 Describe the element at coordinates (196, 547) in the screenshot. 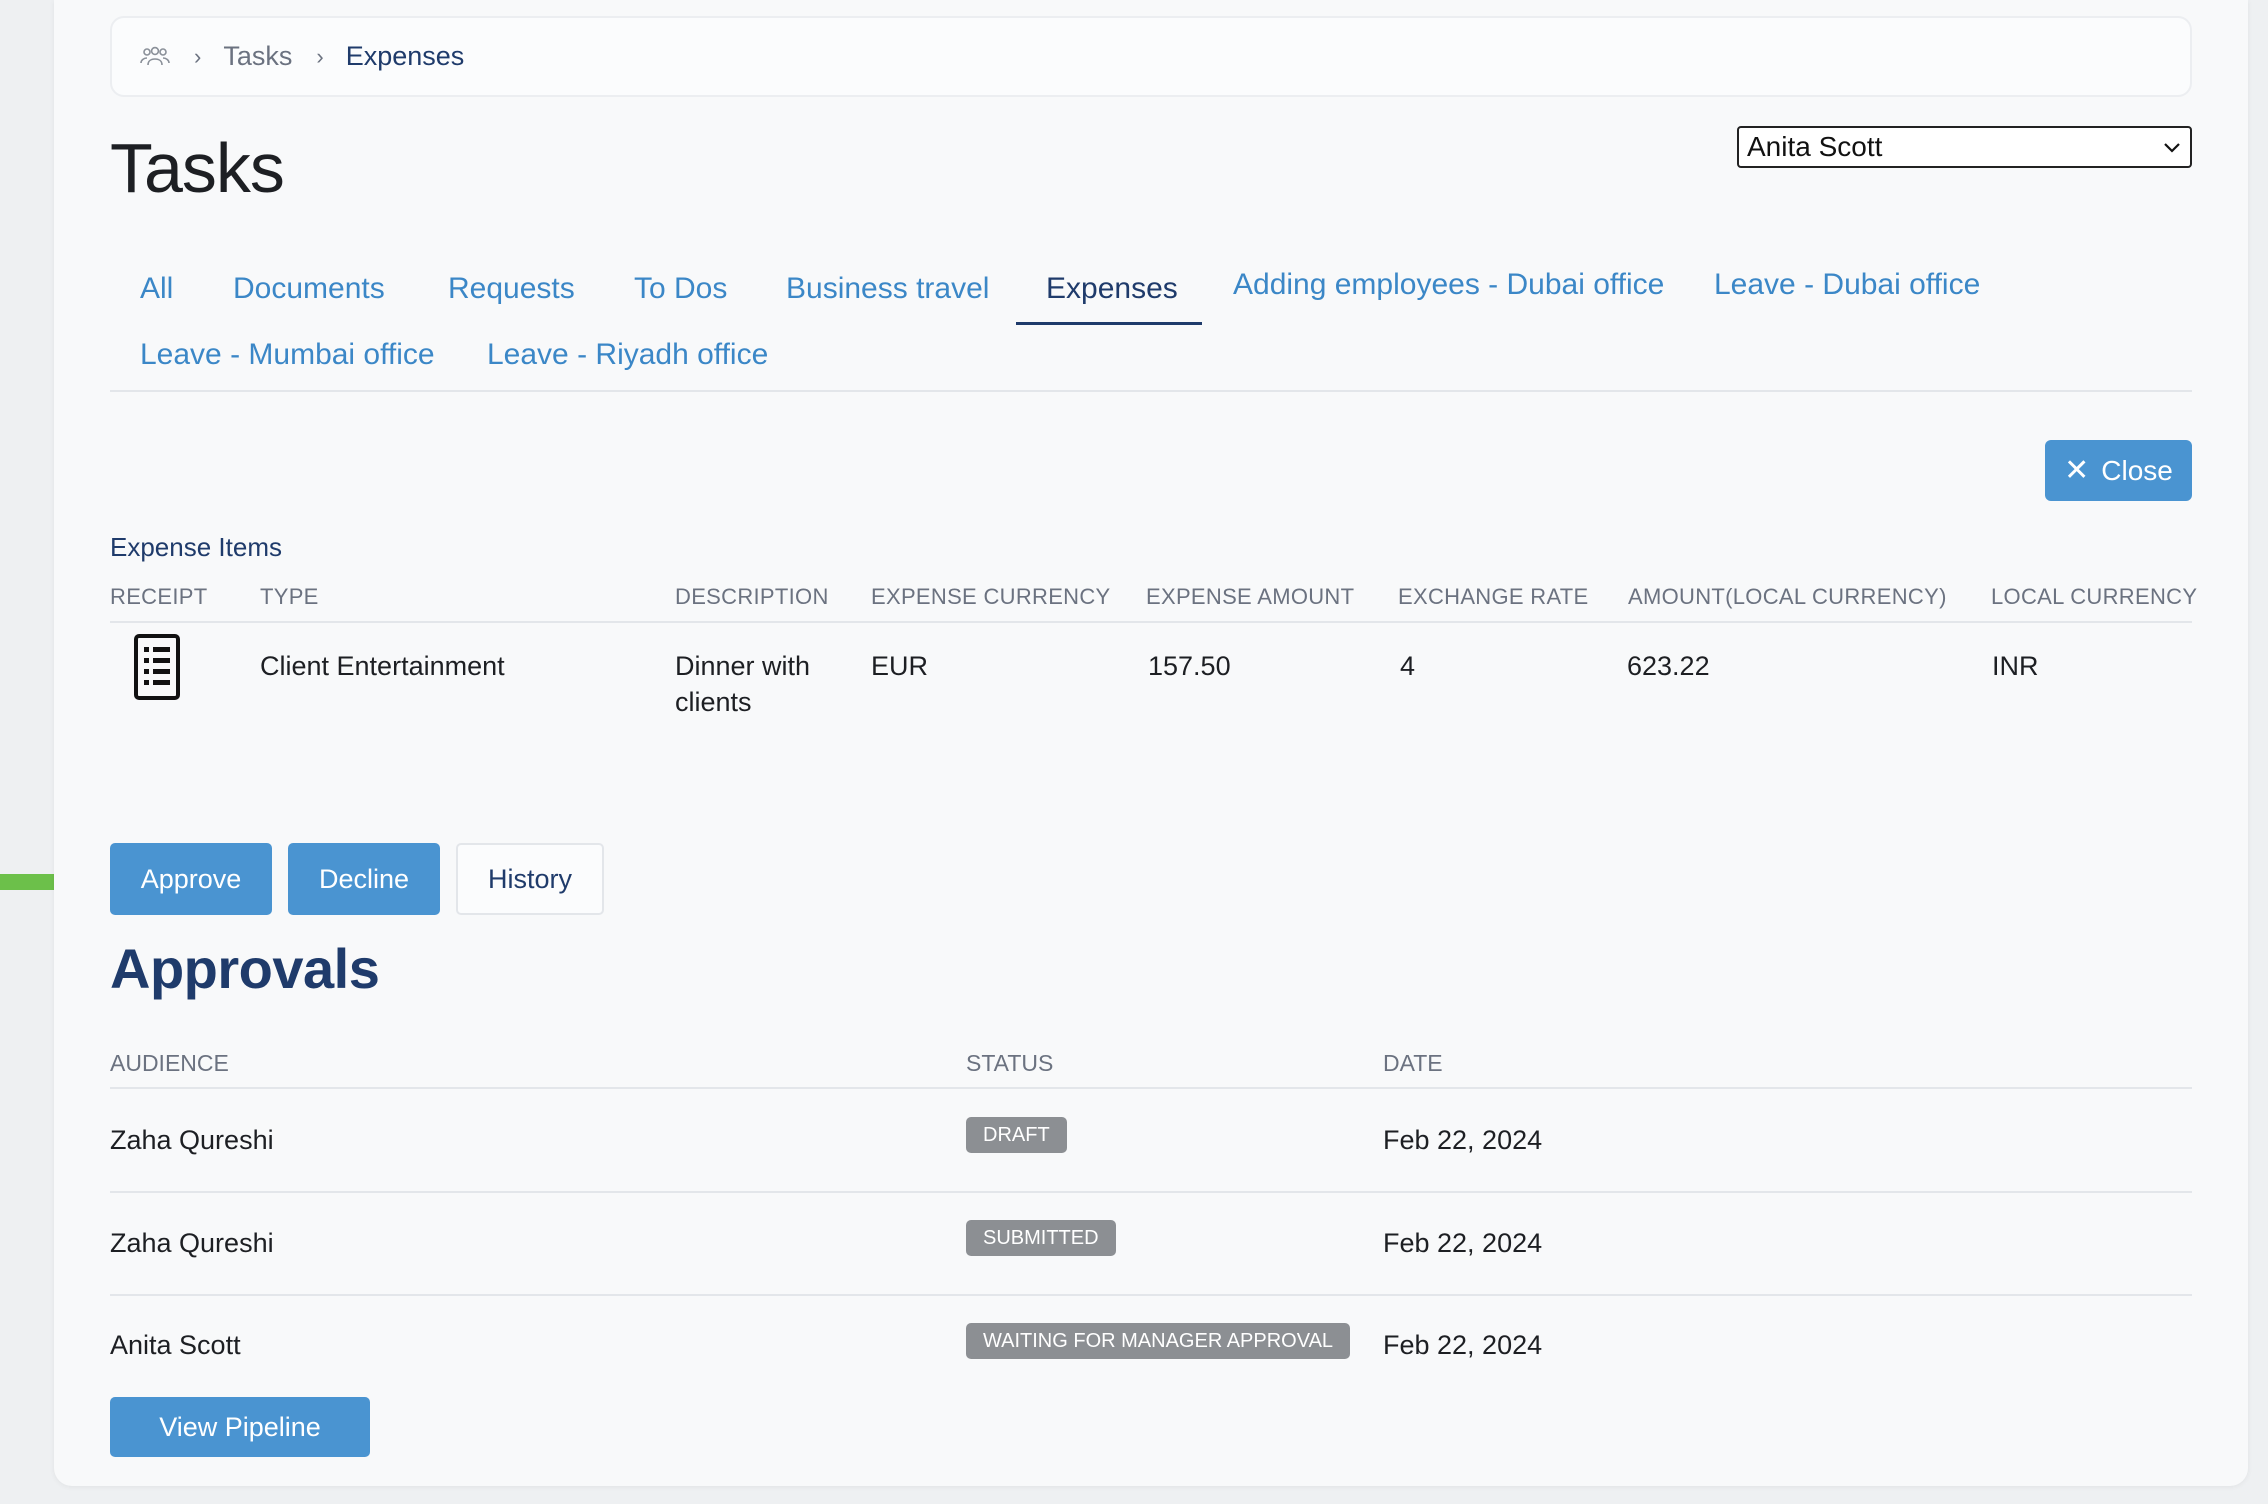

I see `expense-items-heading: Expense Items` at that location.